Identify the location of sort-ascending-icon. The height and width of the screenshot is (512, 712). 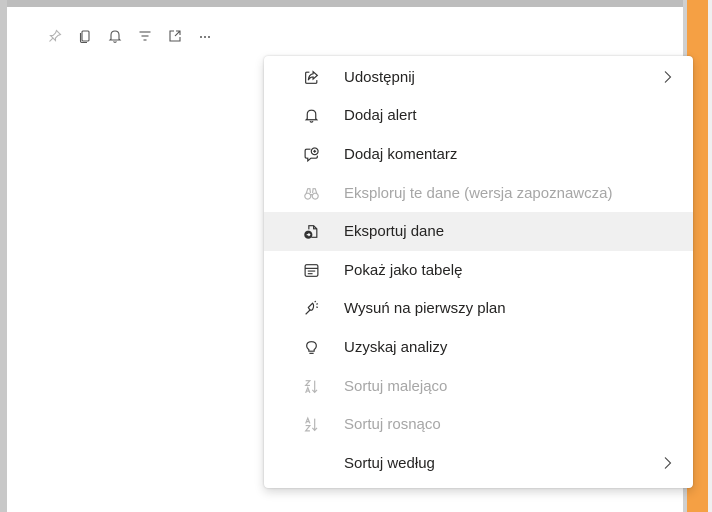
(311, 425).